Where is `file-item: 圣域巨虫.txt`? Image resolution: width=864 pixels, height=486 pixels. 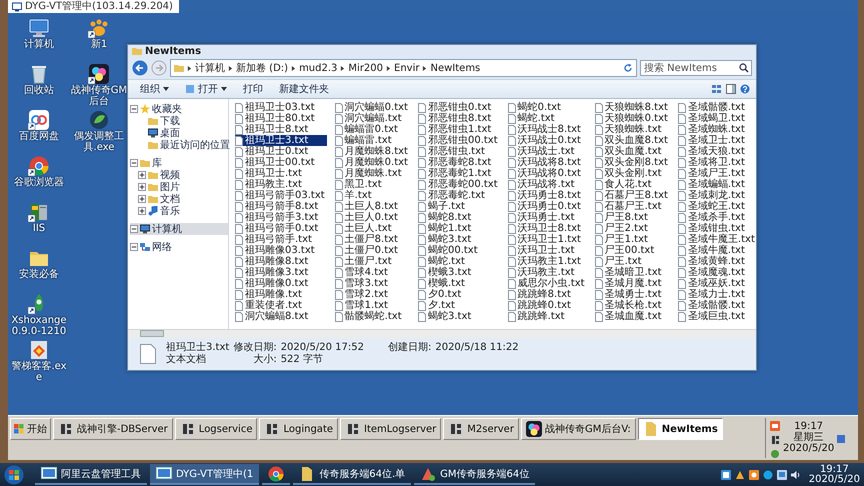 file-item: 圣域巨虫.txt is located at coordinates (717, 316).